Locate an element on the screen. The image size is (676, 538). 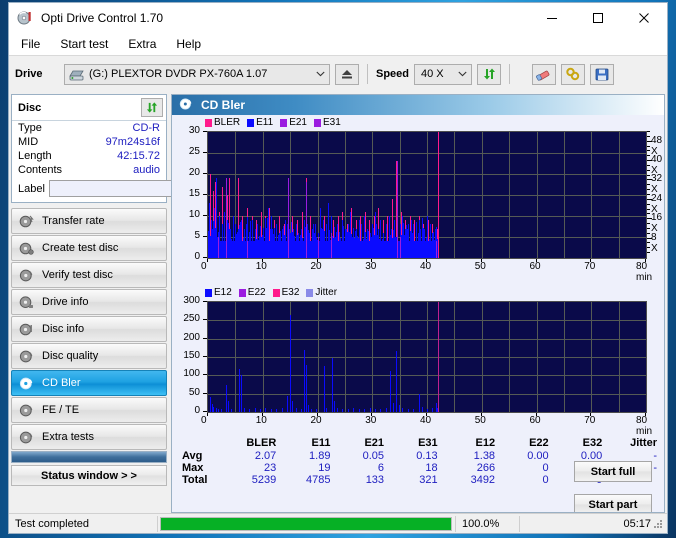
disc-speed-icon is located at coordinates (26, 221).